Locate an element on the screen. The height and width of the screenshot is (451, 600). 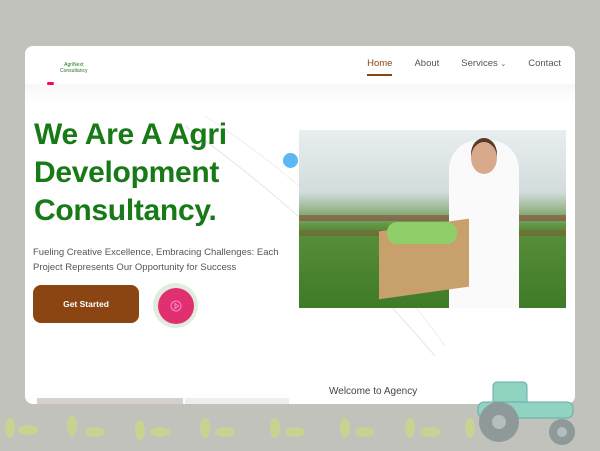
logo: AgriNext Consultancy is located at coordinates (74, 68).